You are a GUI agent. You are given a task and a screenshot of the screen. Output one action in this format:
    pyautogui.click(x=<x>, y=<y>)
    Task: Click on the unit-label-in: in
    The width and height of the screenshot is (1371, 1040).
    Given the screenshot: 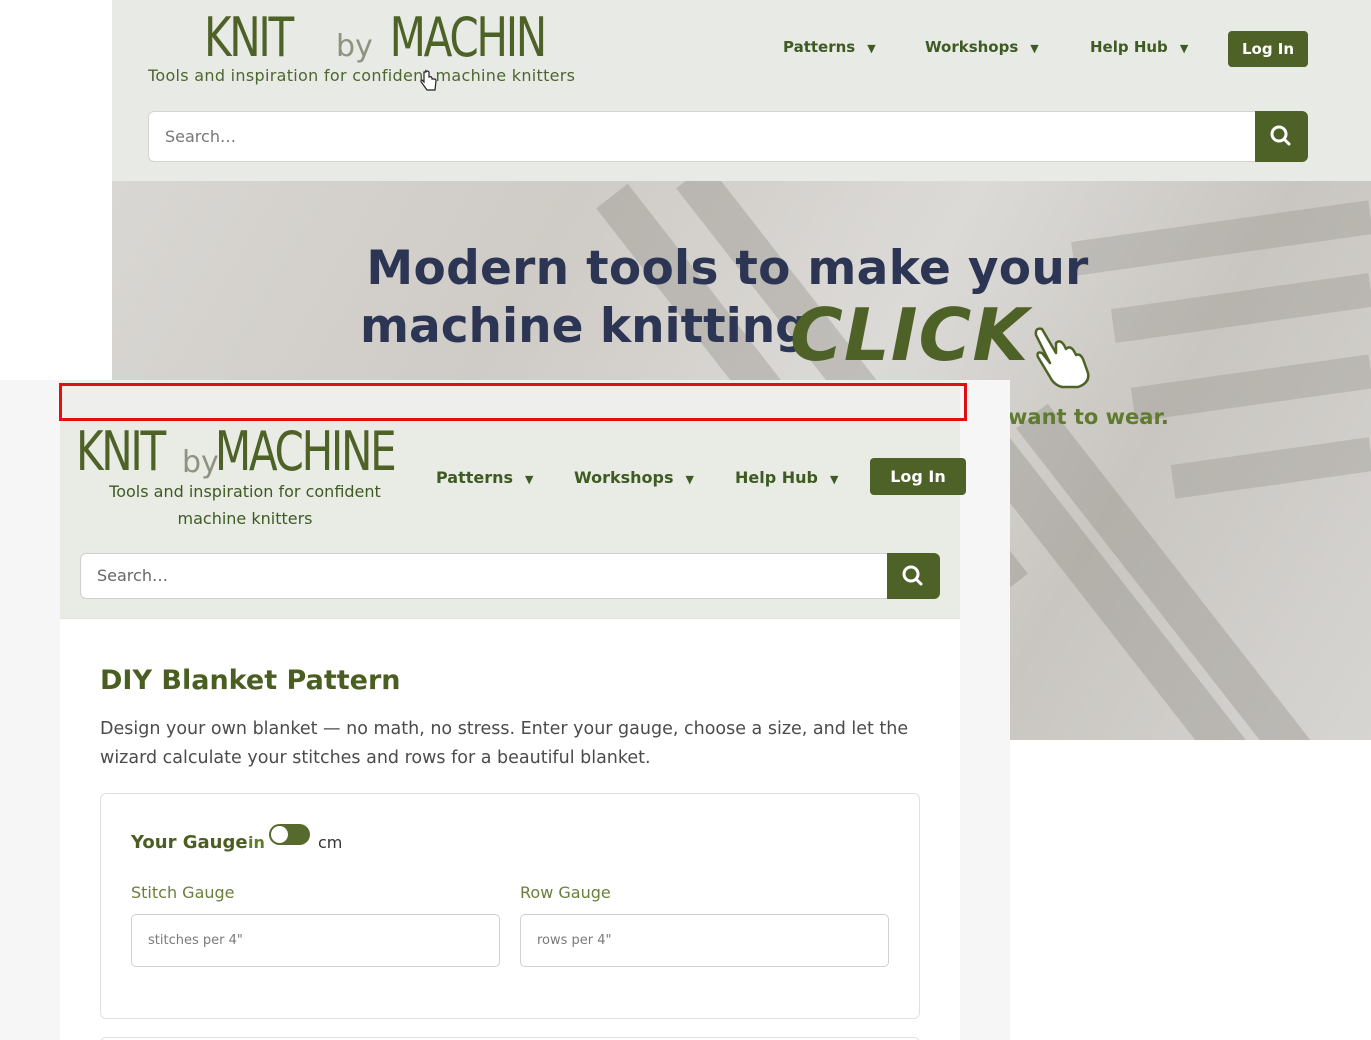 What is the action you would take?
    pyautogui.click(x=256, y=842)
    